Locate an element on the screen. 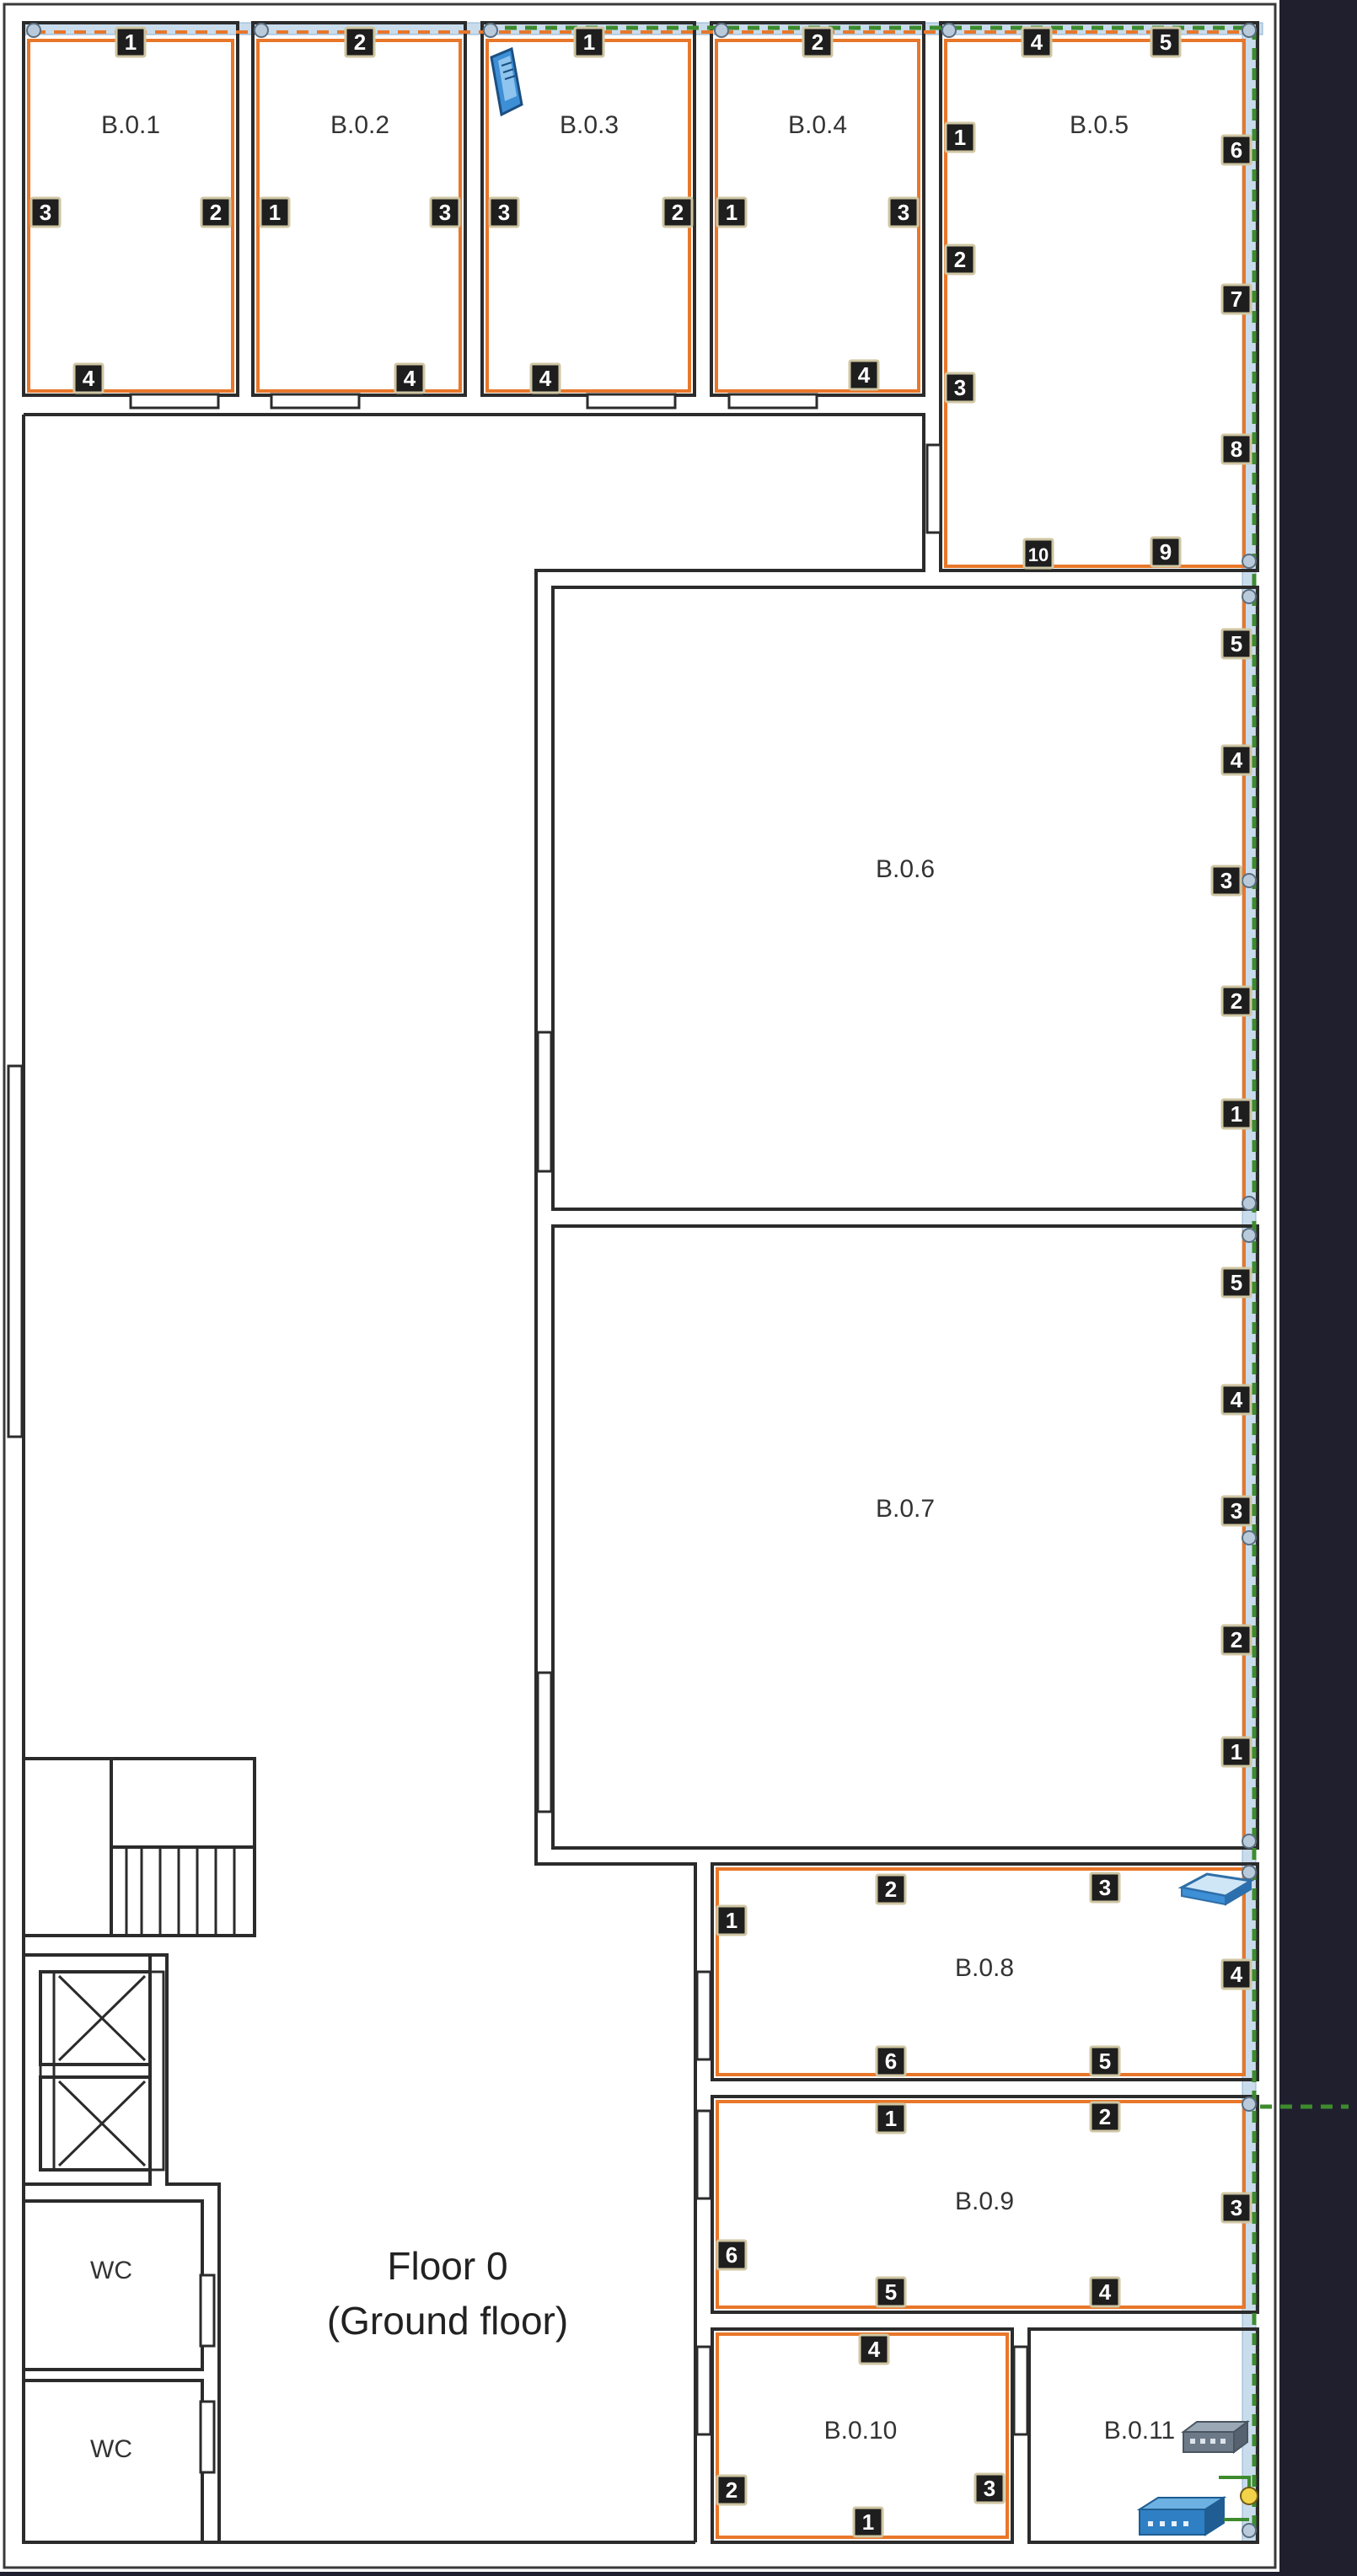 This screenshot has width=1357, height=2576. switch-icon is located at coordinates (1215, 2437).